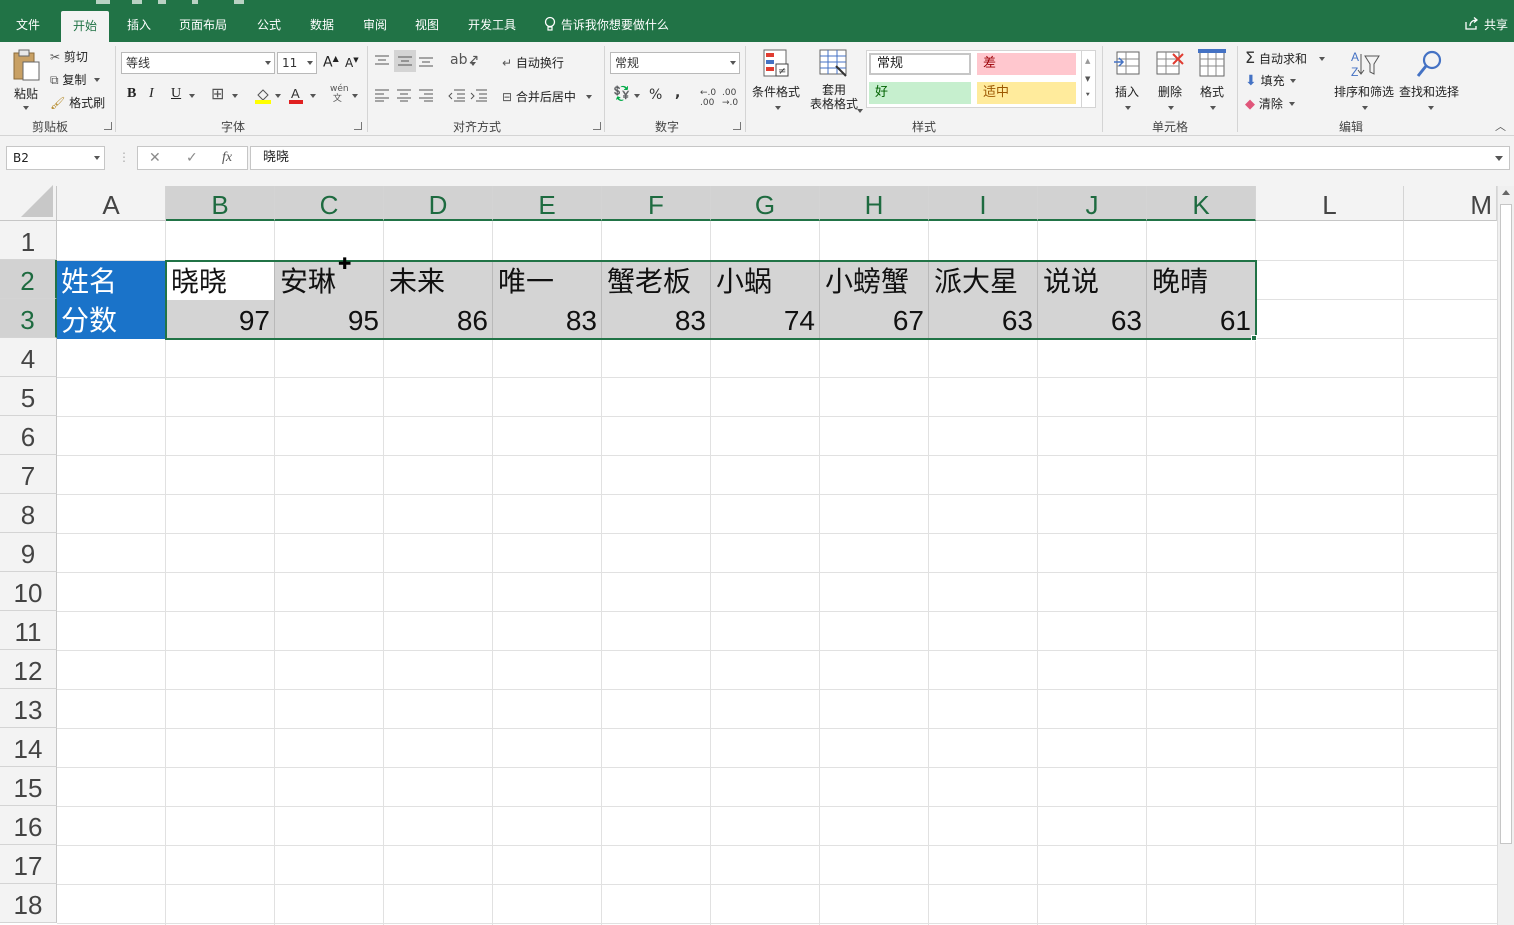  What do you see at coordinates (1330, 203) in the screenshot?
I see `column-header-l: L` at bounding box center [1330, 203].